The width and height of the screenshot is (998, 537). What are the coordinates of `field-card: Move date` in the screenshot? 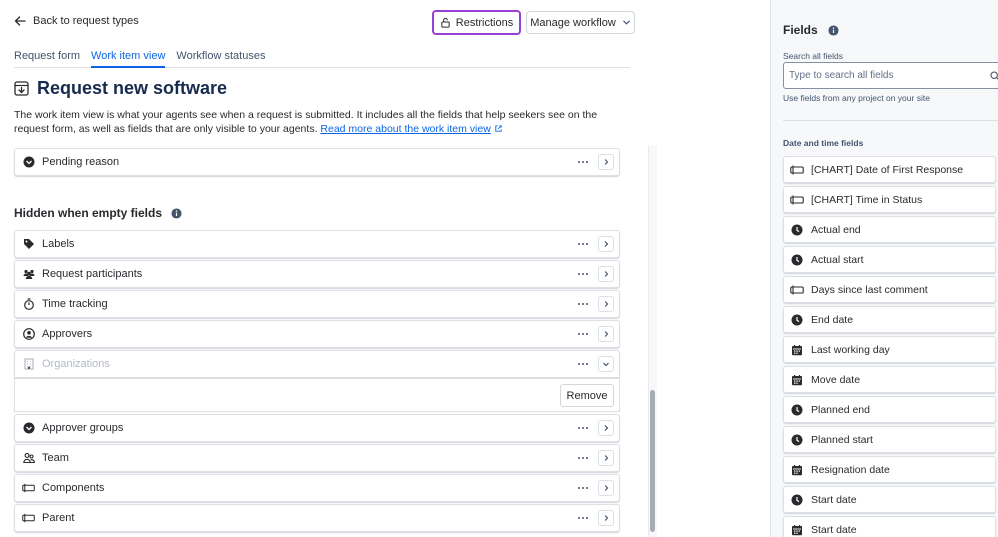 It's located at (889, 379).